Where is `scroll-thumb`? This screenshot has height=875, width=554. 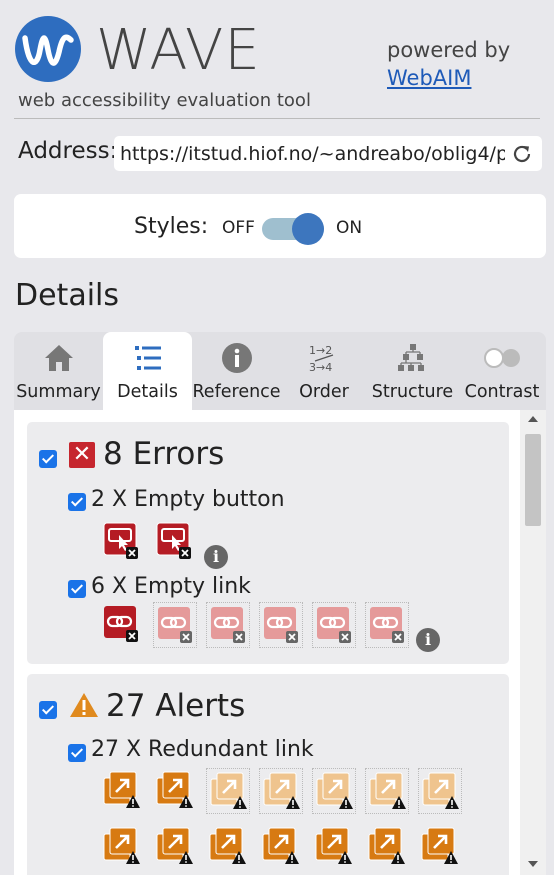
scroll-thumb is located at coordinates (533, 480).